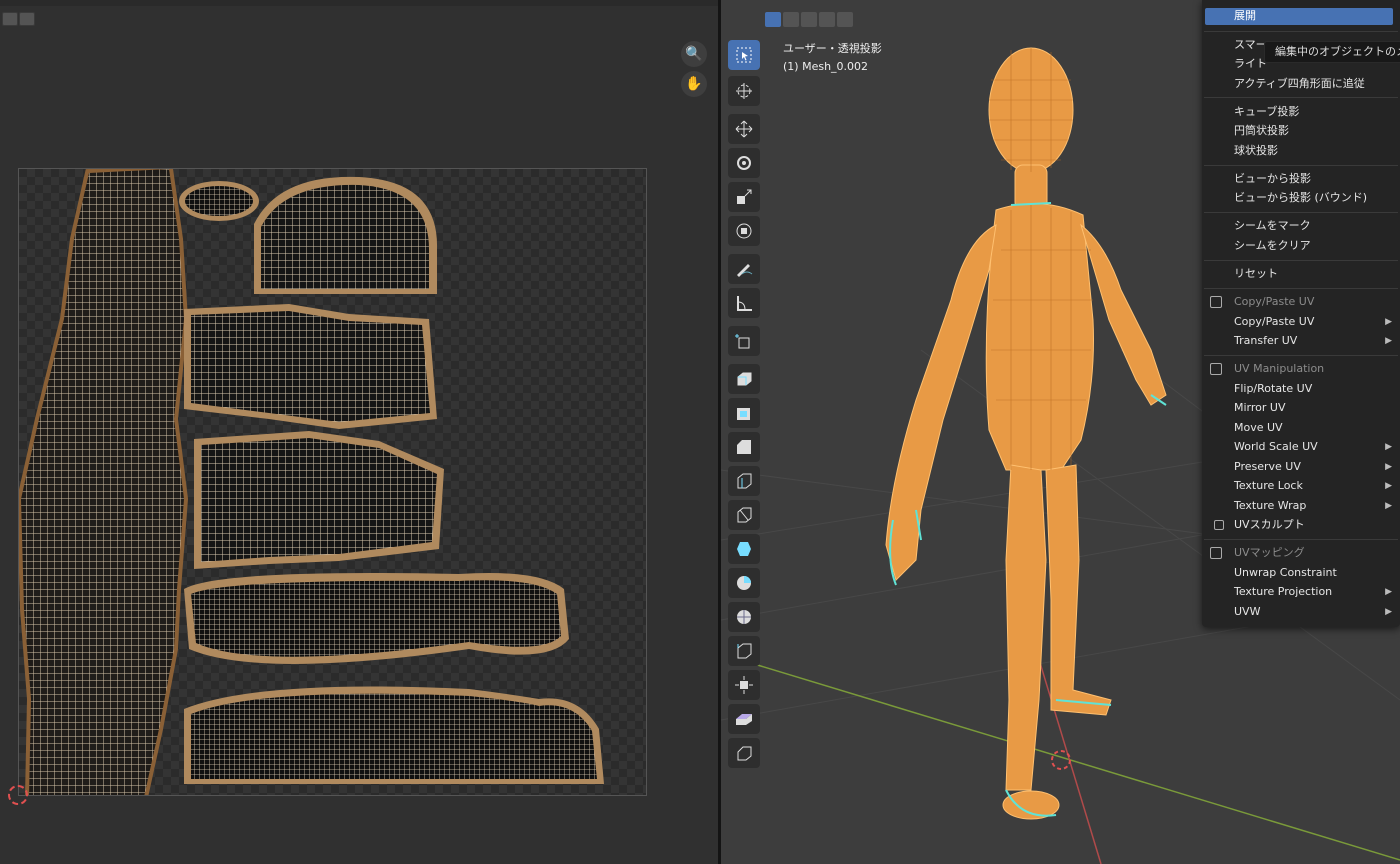 The image size is (1400, 864). I want to click on uv-island-oval, so click(219, 201).